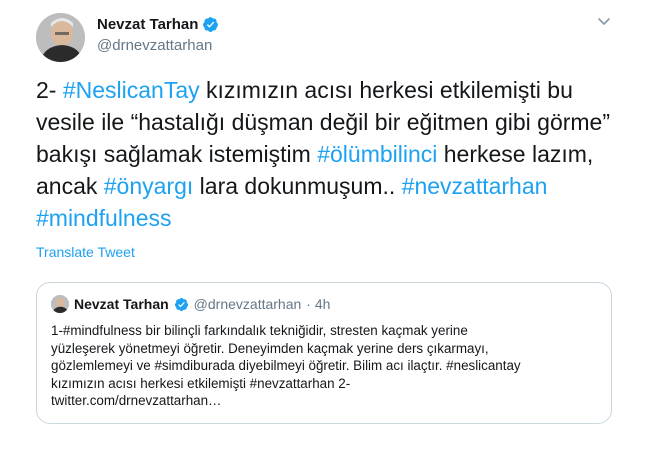  I want to click on author-name-row: Nevzat Tarhan, so click(158, 24).